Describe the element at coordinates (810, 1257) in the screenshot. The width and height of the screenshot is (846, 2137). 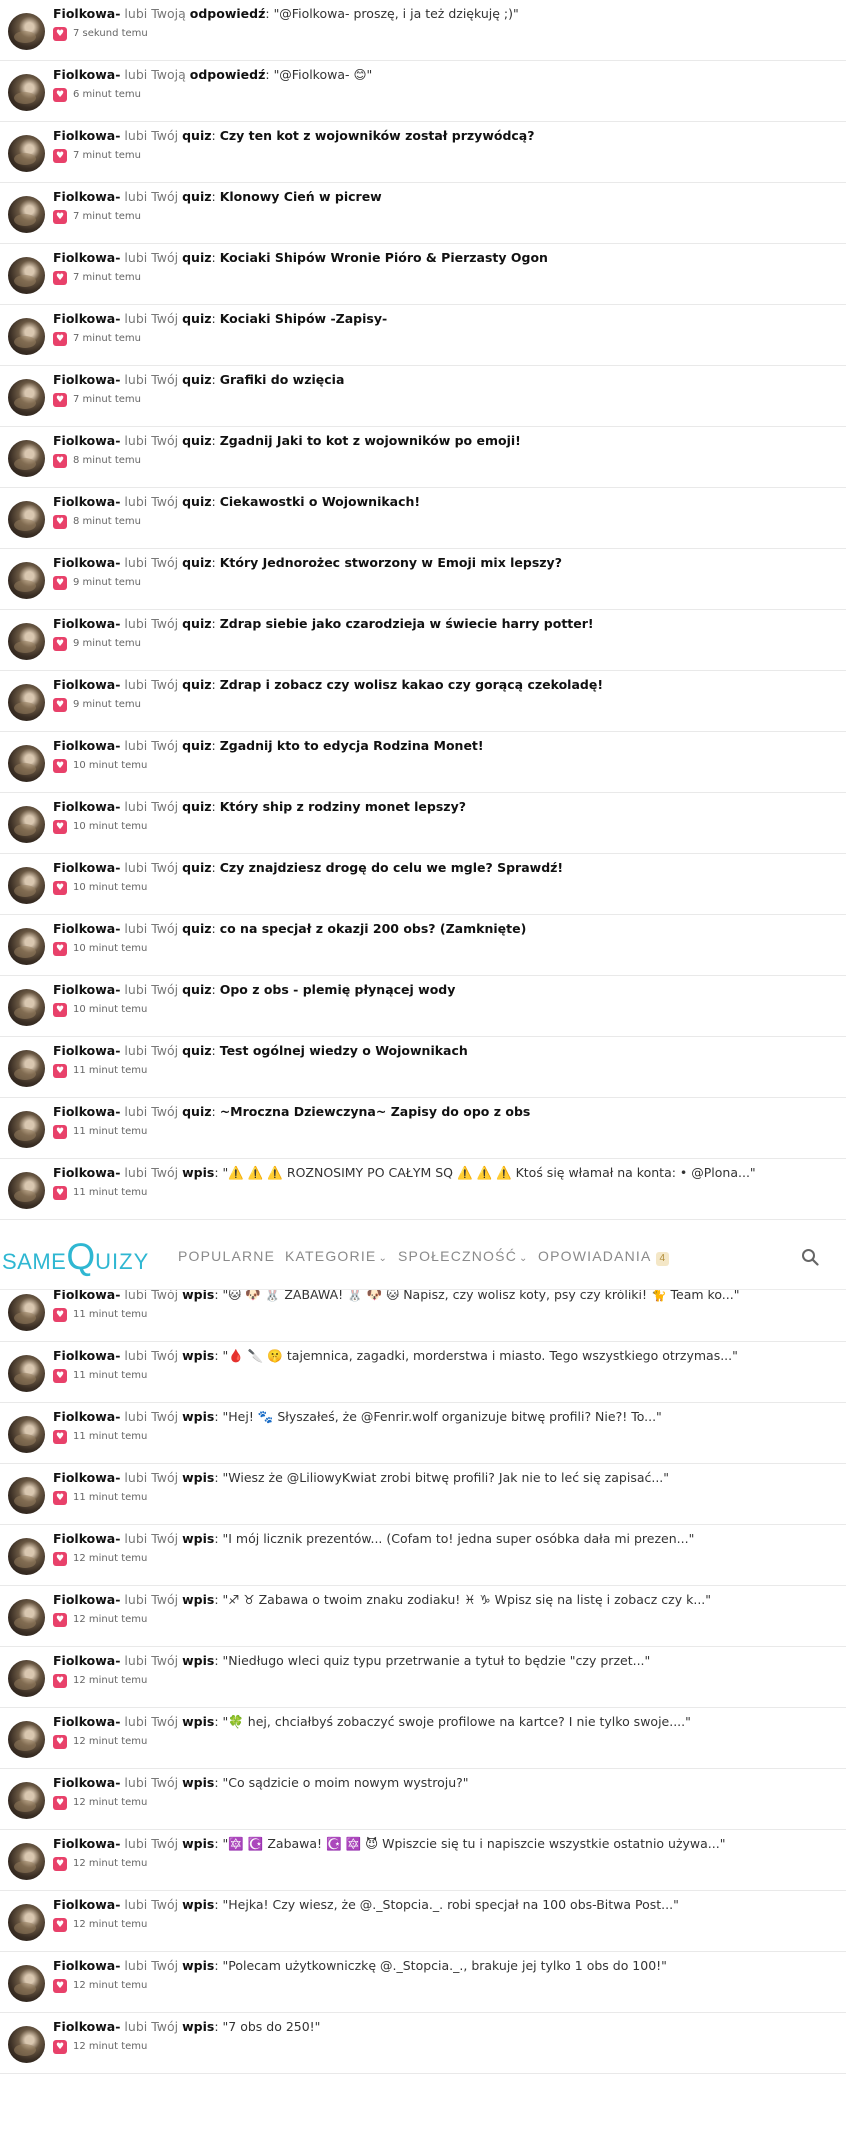
I see `search-icon` at that location.